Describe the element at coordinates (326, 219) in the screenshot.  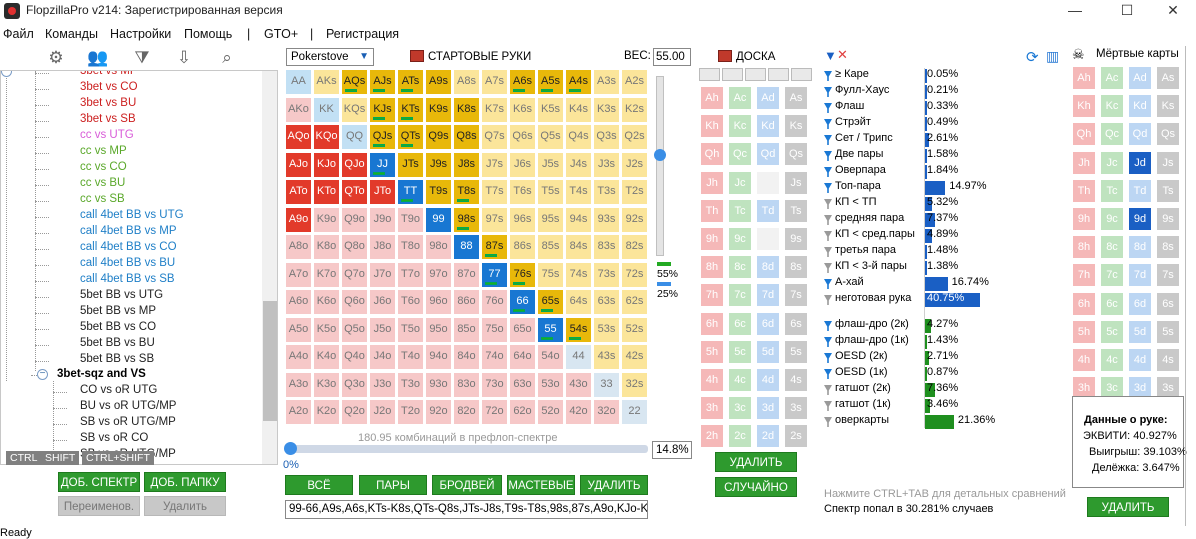
I see `hand-cell: K9o` at that location.